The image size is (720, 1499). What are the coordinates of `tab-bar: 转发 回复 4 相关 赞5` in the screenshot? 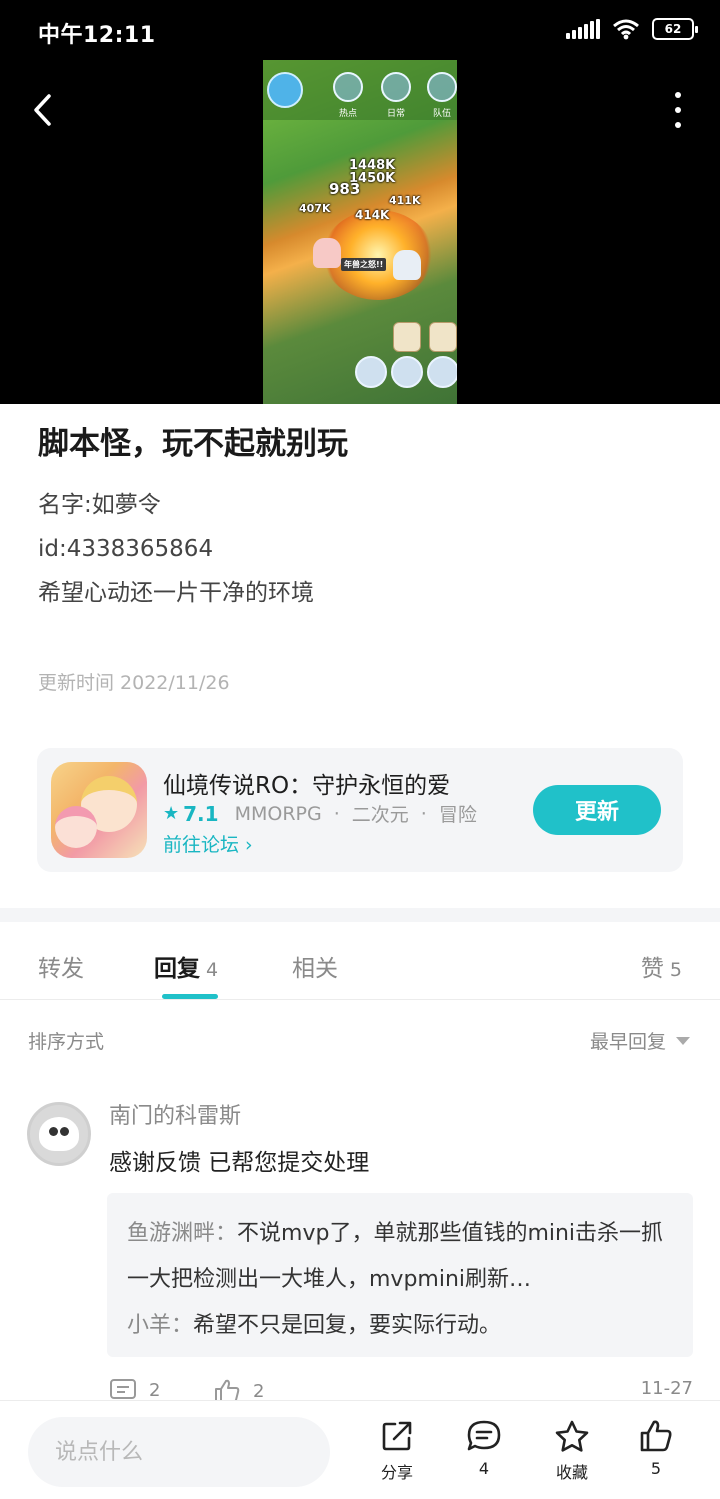 It's located at (360, 961).